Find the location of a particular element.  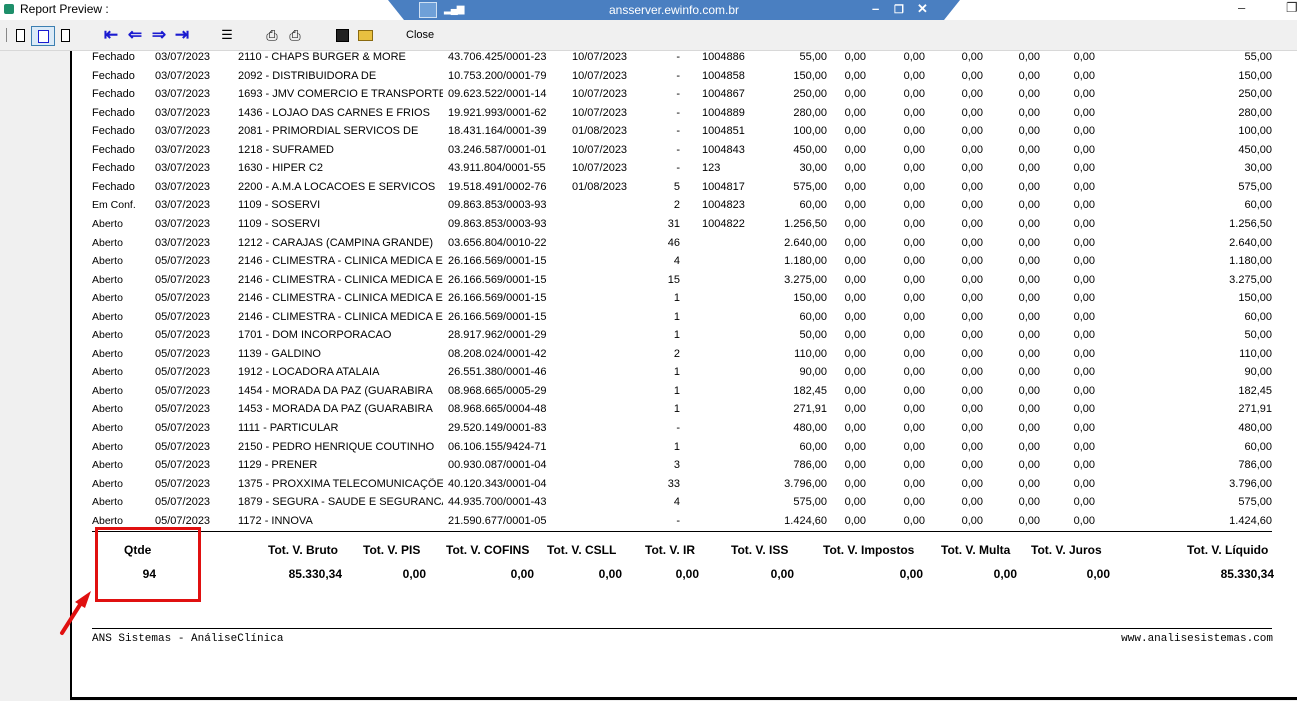

qty-cell: 15 is located at coordinates (673, 279).